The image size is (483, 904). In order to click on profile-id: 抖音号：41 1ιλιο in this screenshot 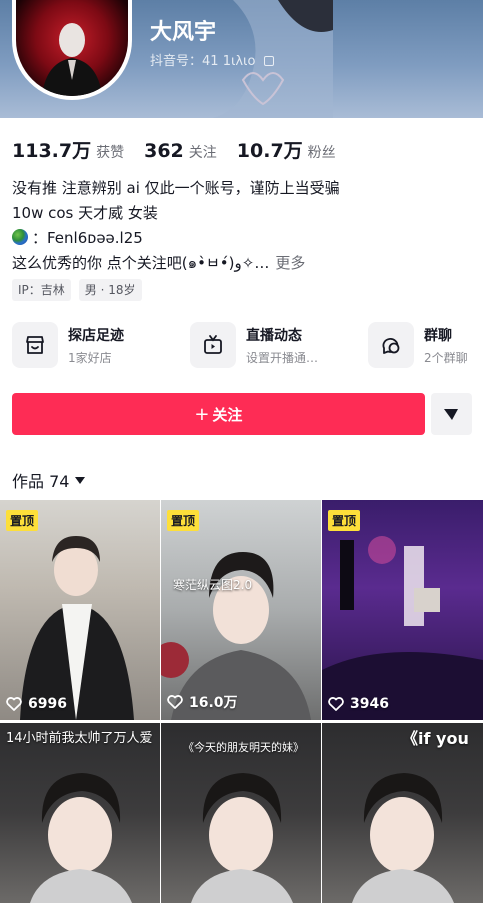, I will do `click(212, 59)`.